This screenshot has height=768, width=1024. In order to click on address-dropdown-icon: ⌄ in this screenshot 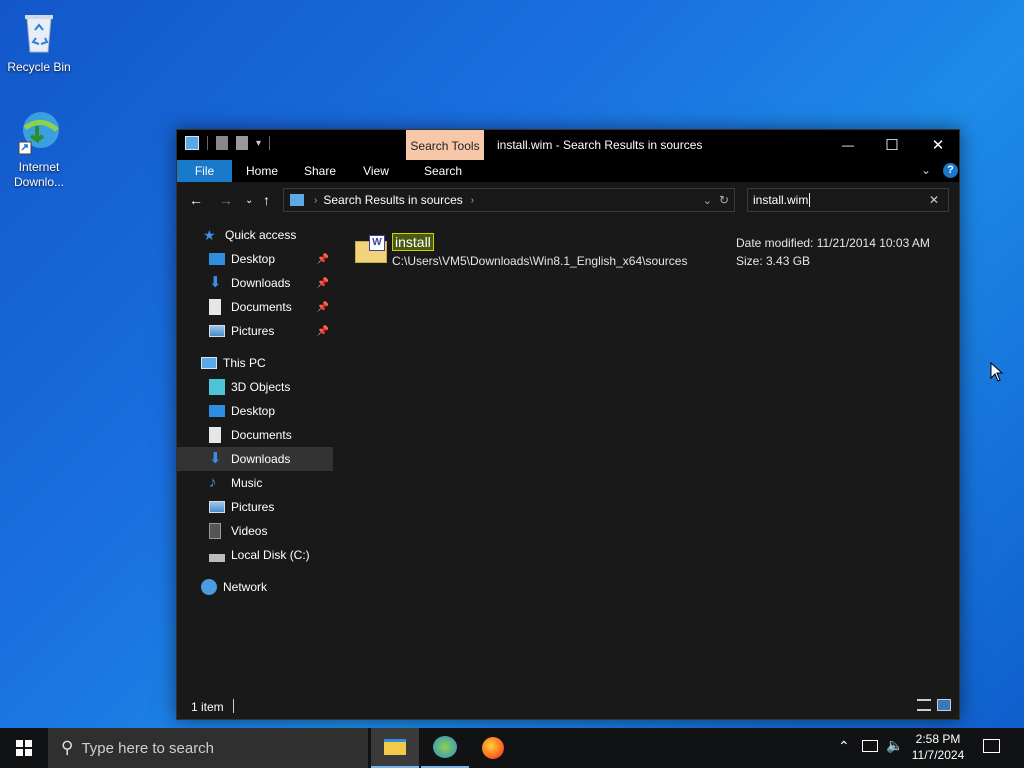, I will do `click(707, 200)`.